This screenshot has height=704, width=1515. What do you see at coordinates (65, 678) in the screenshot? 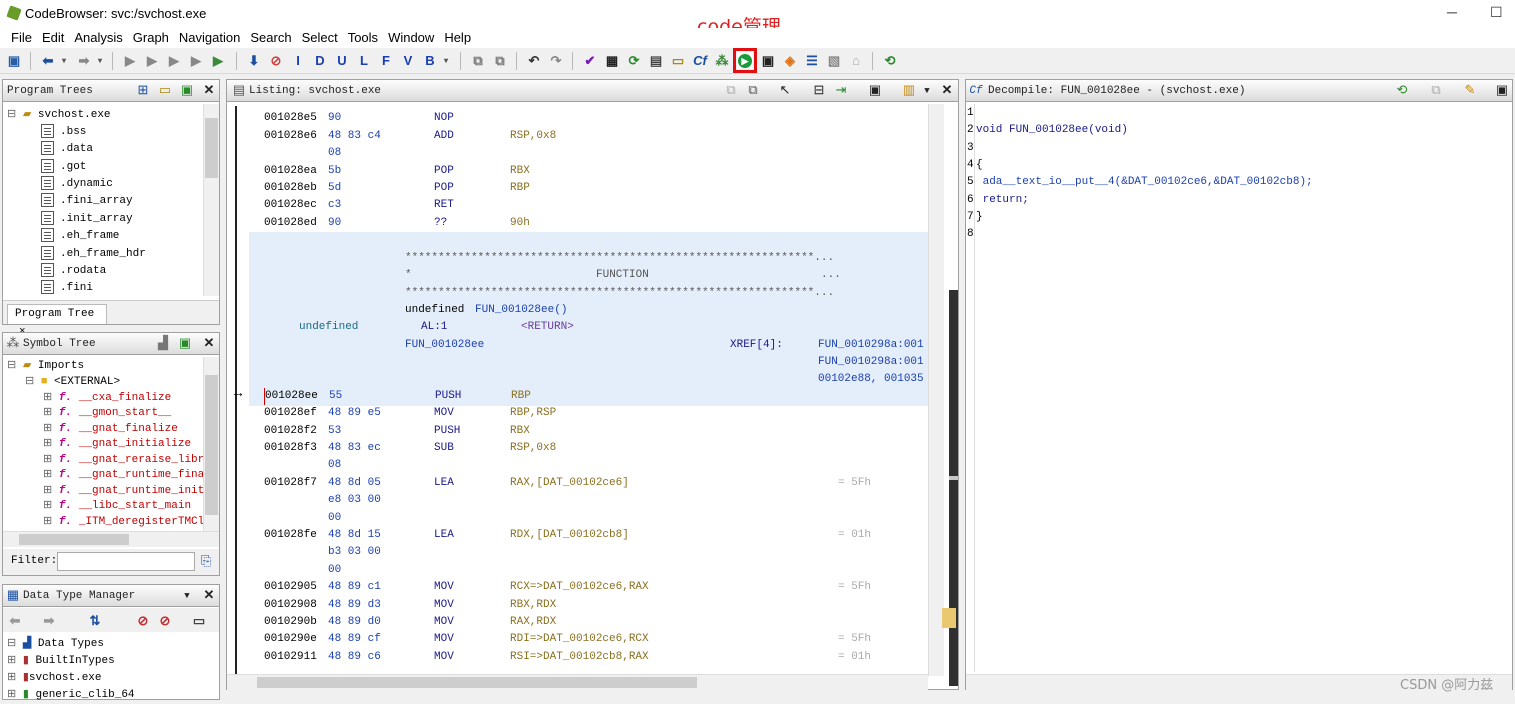
I see `svchost-node: svchost.exe` at bounding box center [65, 678].